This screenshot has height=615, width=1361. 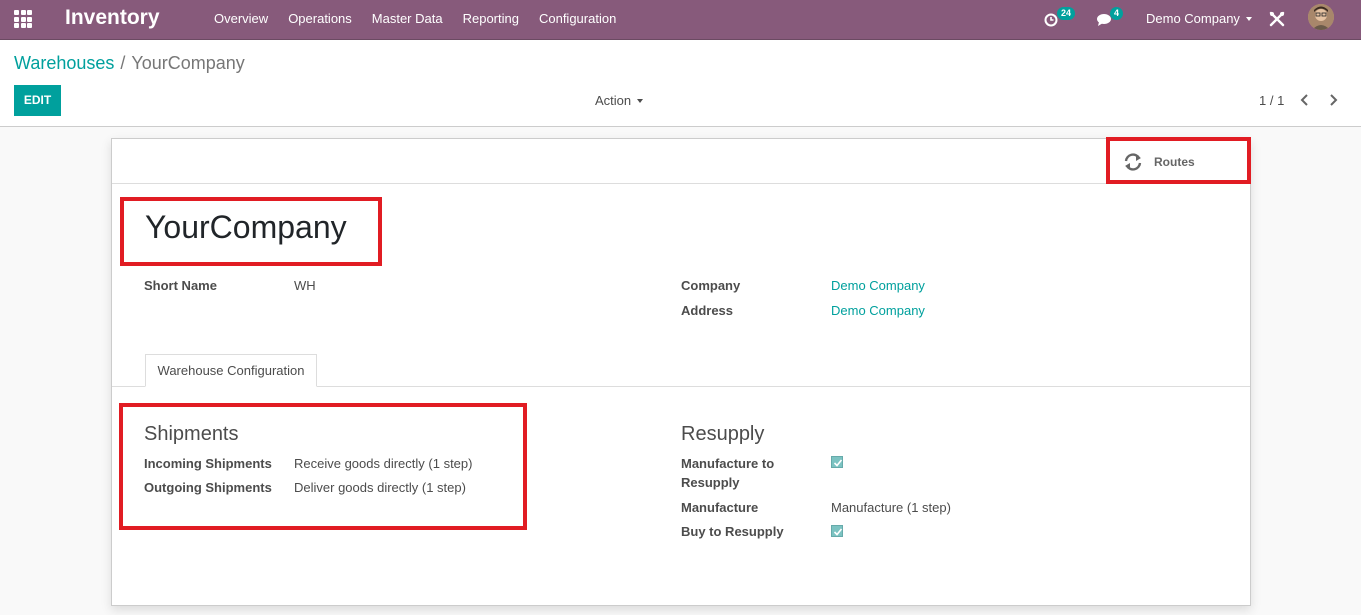 What do you see at coordinates (711, 285) in the screenshot?
I see `company-label: Company` at bounding box center [711, 285].